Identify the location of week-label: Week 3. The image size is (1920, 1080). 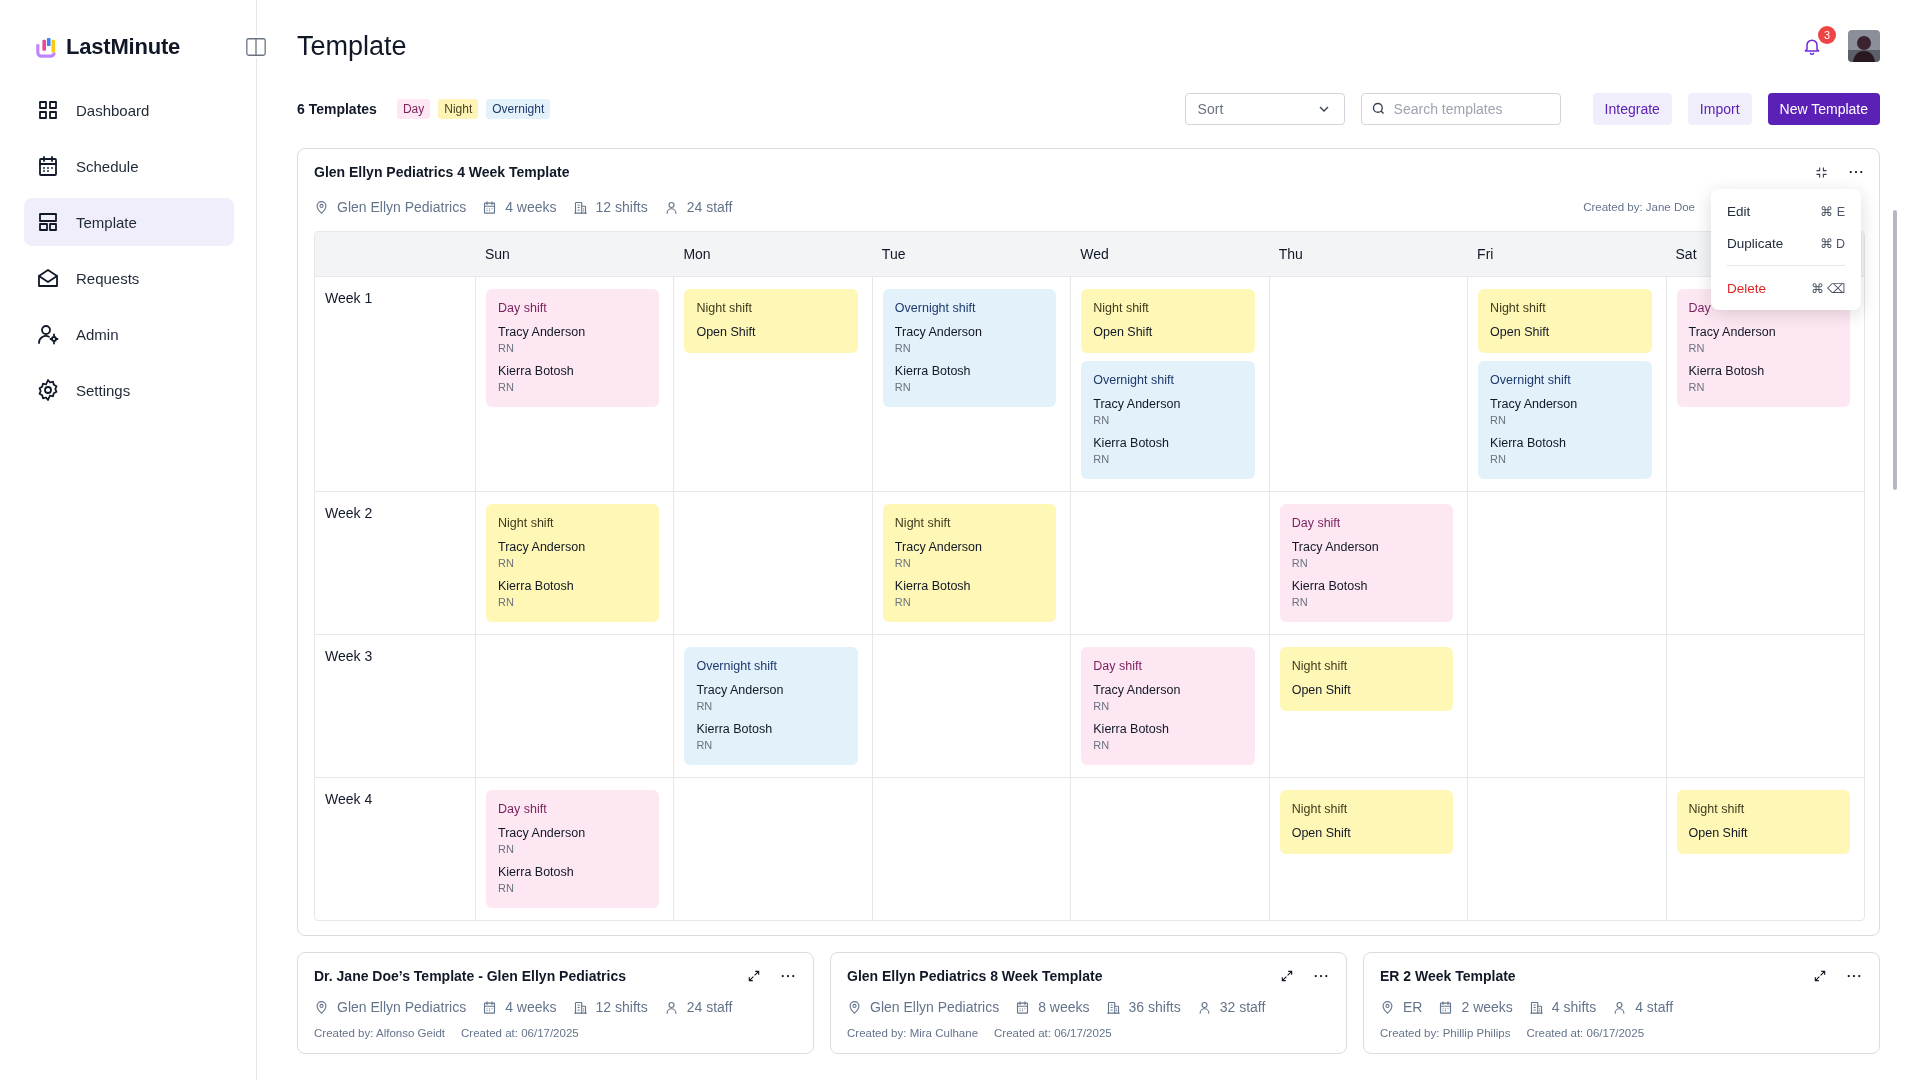
(349, 656).